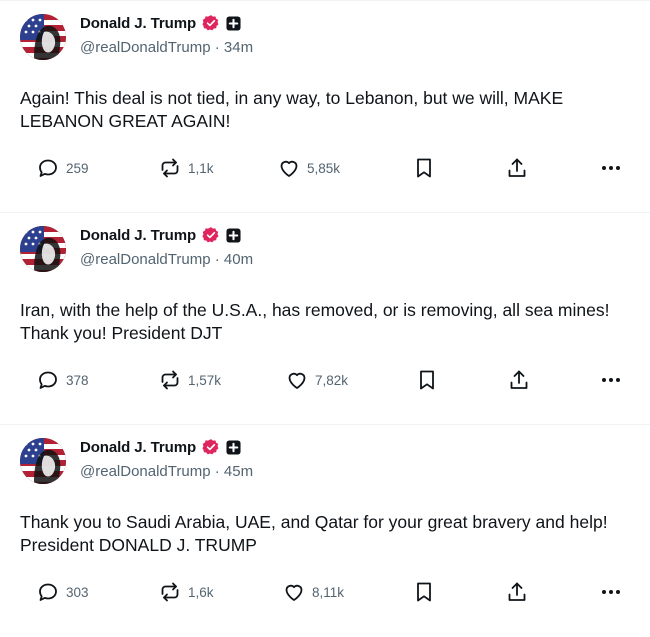 The width and height of the screenshot is (650, 637). I want to click on reply-button: 303, so click(62, 592).